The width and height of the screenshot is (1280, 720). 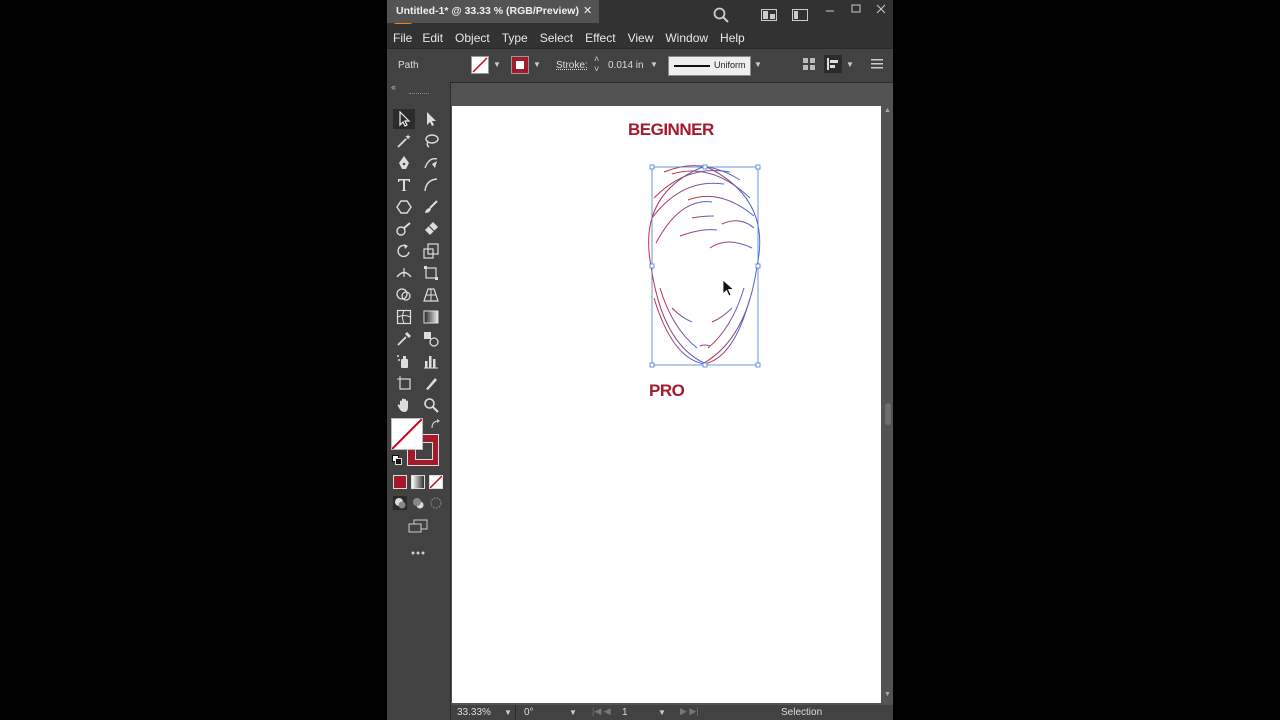 What do you see at coordinates (667, 390) in the screenshot?
I see `pro-label: PRO` at bounding box center [667, 390].